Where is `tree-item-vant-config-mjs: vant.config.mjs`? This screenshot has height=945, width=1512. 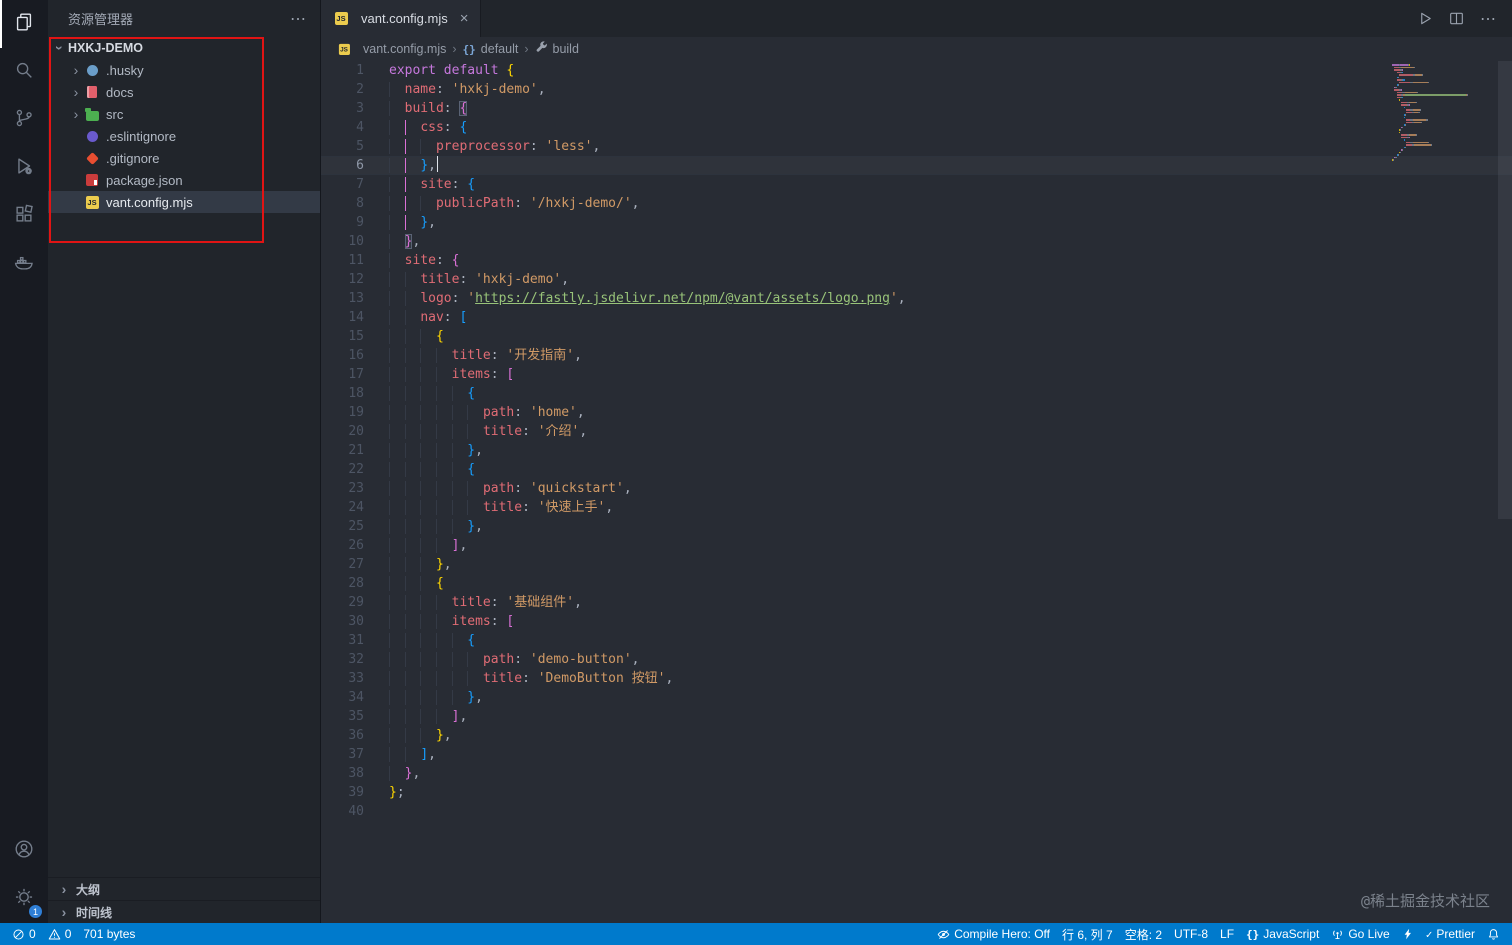 tree-item-vant-config-mjs: vant.config.mjs is located at coordinates (184, 202).